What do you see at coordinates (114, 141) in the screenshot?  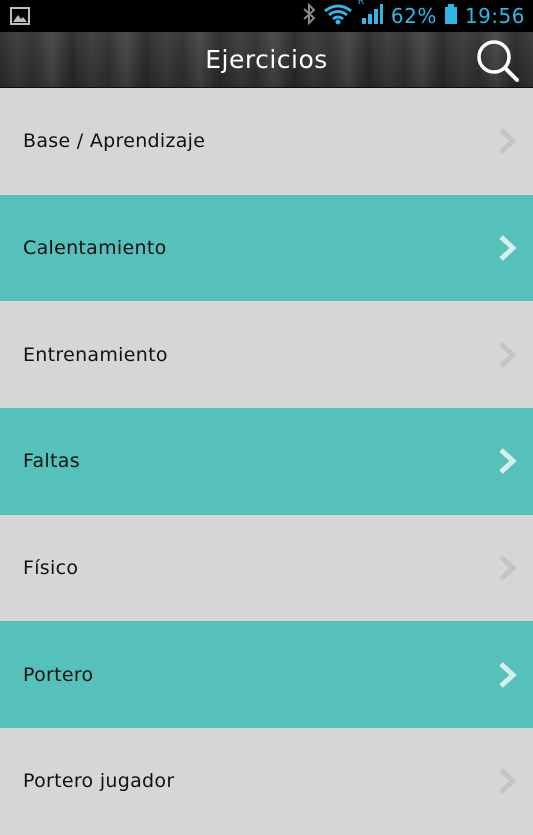 I see `list-item-label: Base / Aprendizaje` at bounding box center [114, 141].